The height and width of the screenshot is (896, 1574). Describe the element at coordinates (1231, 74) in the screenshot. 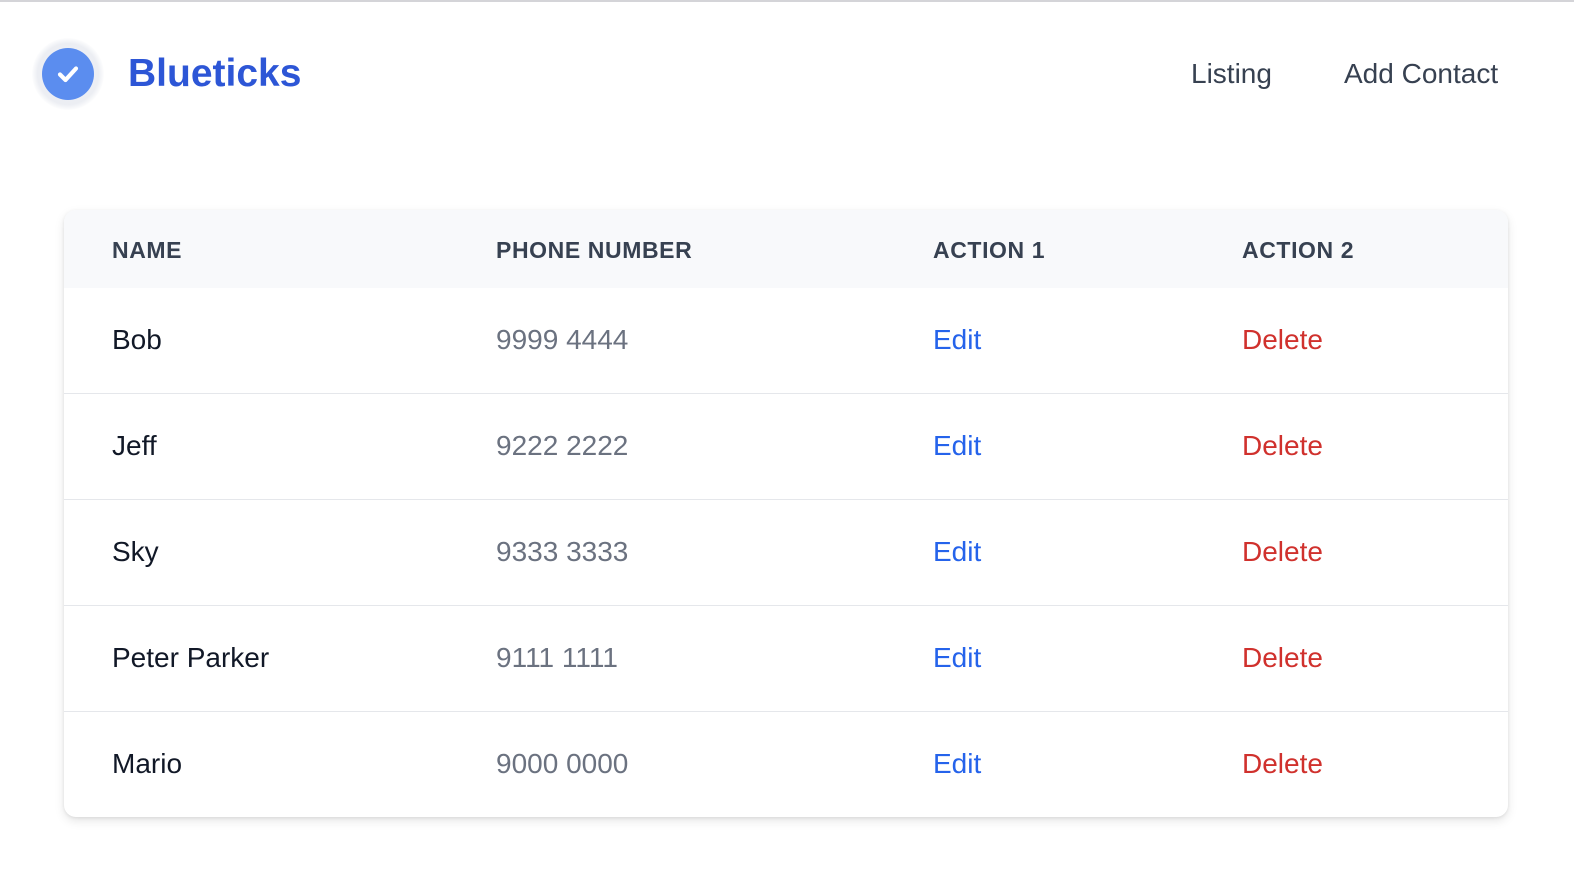

I see `nav-listing-link: Listing` at that location.